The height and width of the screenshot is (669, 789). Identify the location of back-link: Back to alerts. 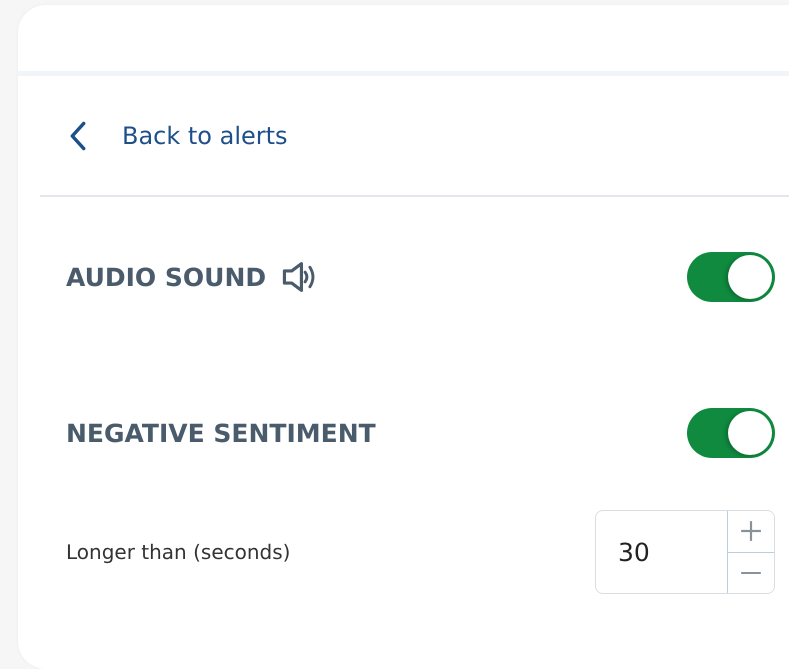
(179, 135).